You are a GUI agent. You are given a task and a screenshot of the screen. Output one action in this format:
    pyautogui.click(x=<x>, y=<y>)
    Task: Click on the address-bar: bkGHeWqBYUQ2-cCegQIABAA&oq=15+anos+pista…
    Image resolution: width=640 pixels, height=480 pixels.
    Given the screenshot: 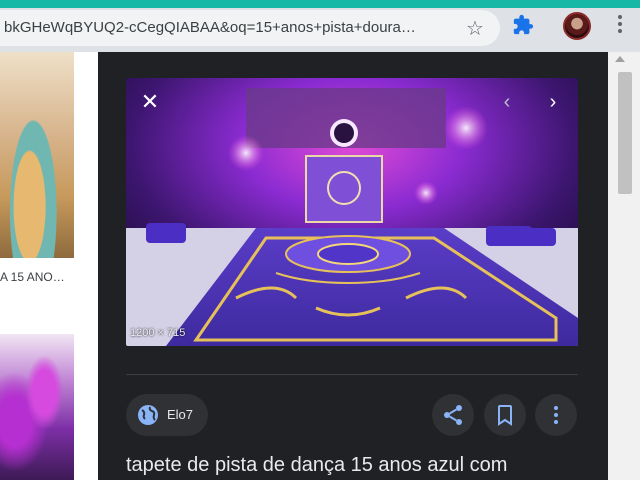 What is the action you would take?
    pyautogui.click(x=250, y=28)
    